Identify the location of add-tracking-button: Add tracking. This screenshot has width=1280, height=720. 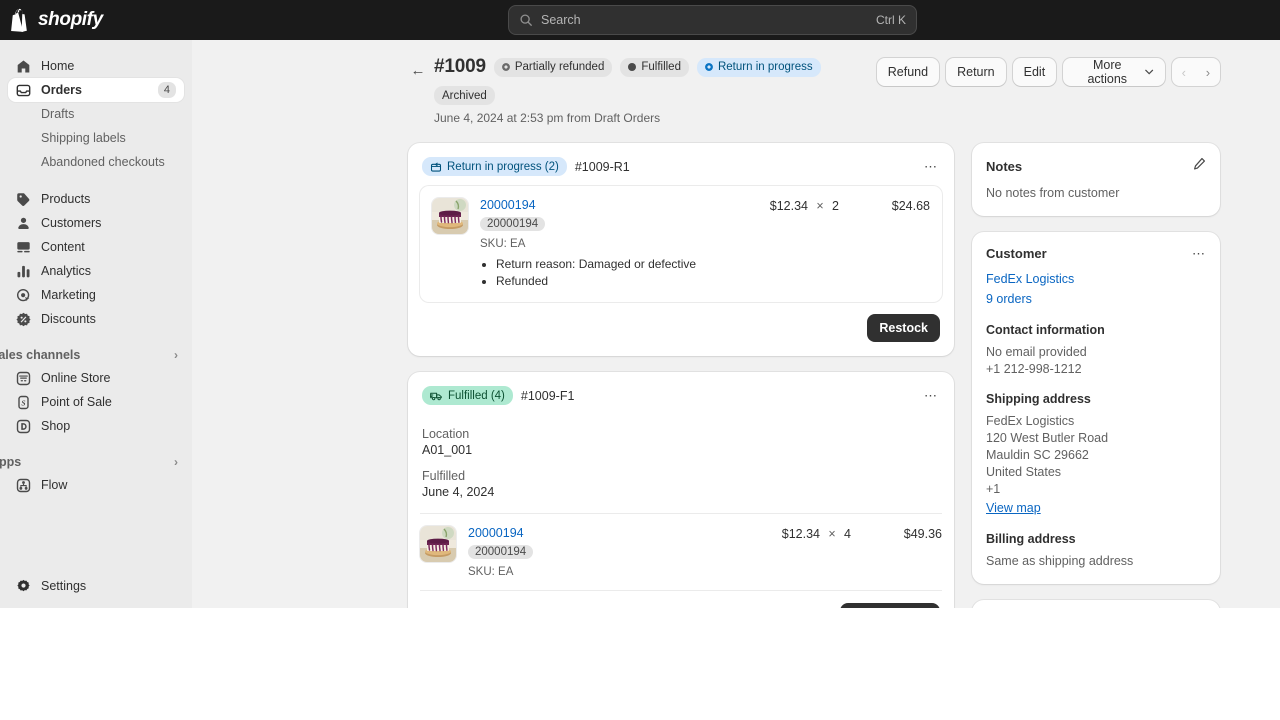
(889, 605).